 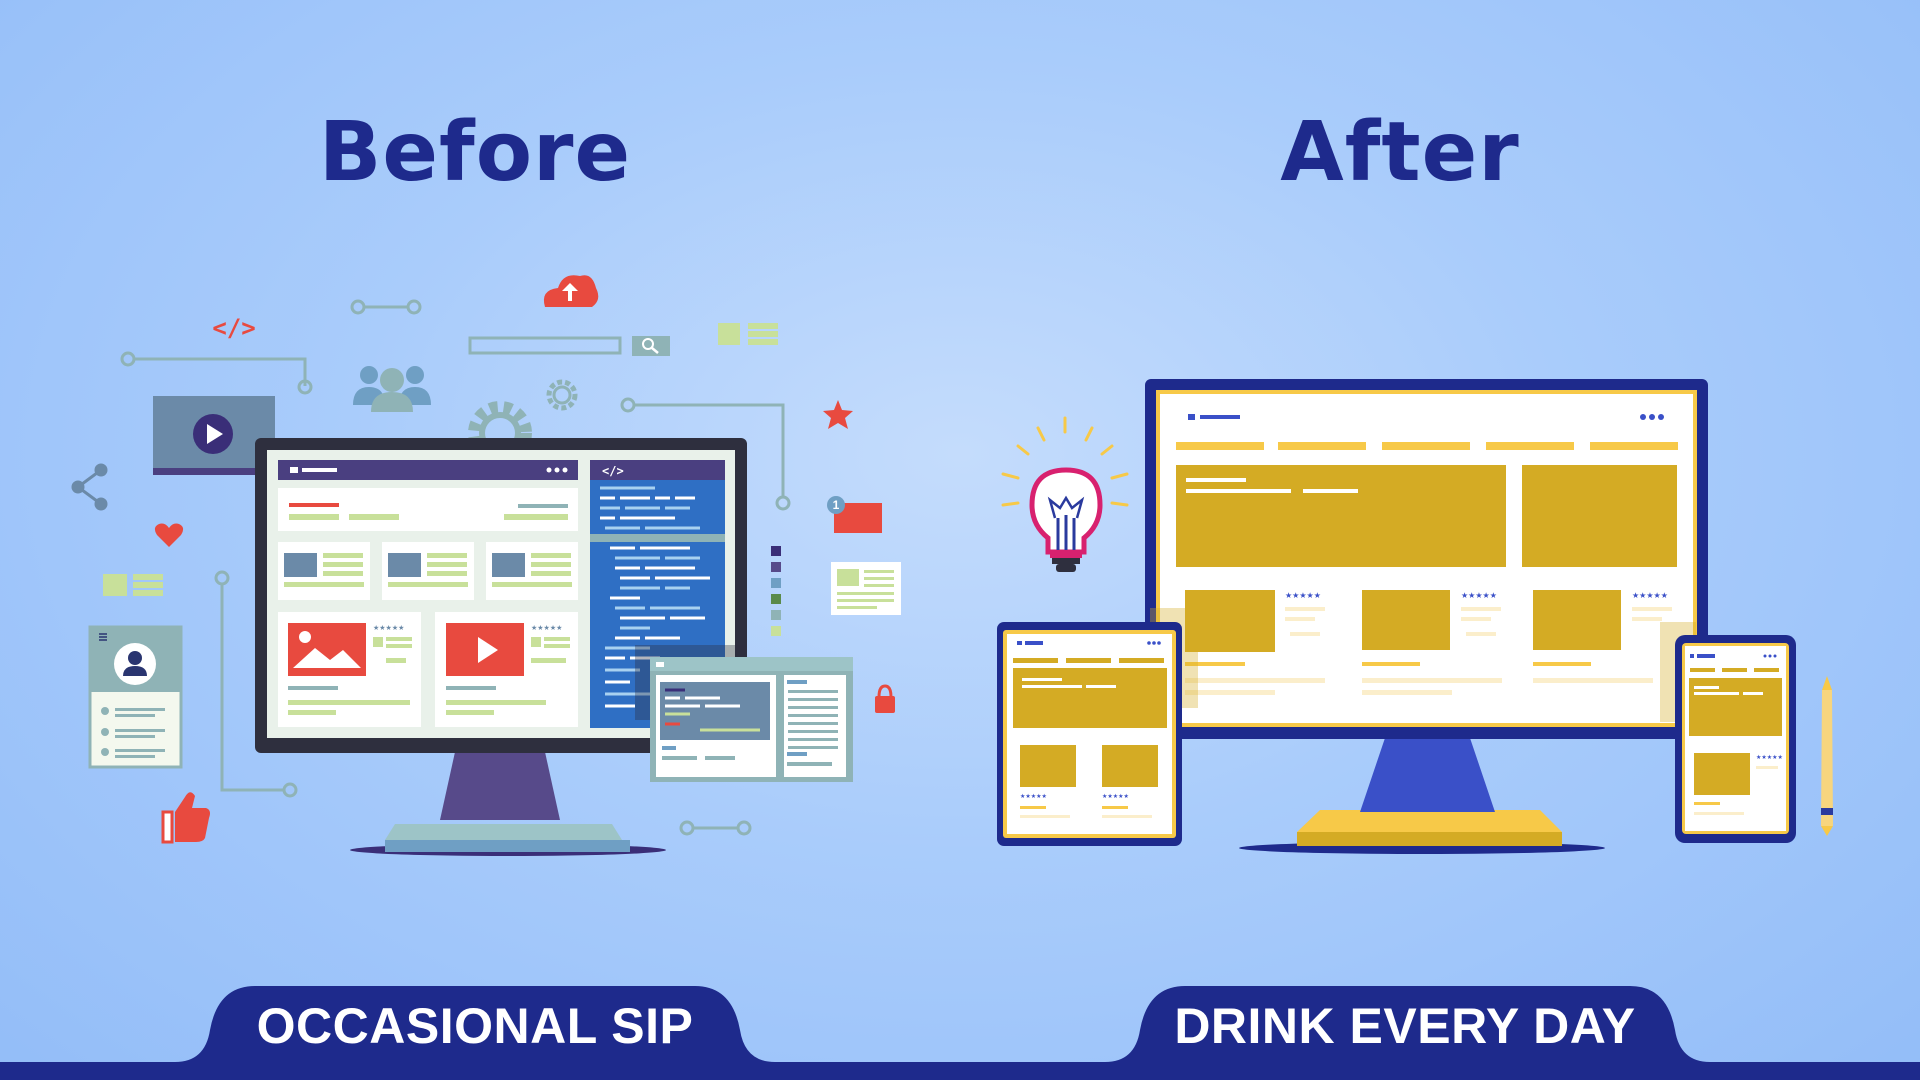 I want to click on after-monitor: ★★★★★ ★★★★★ ★★★★★, so click(x=1426, y=616).